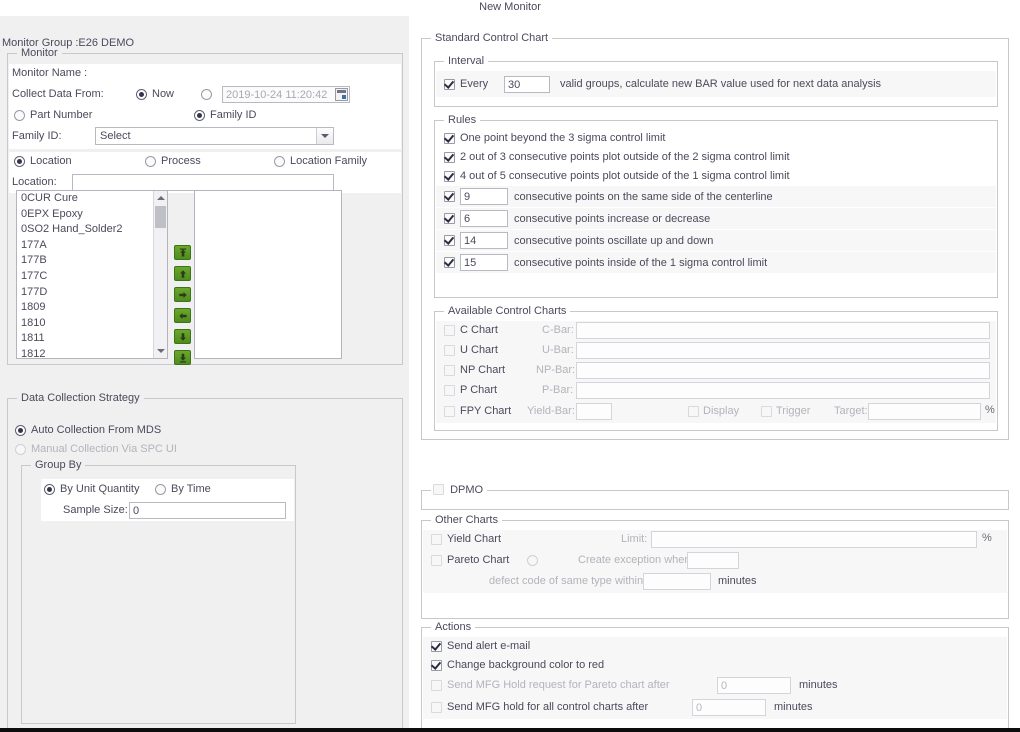 The image size is (1020, 732). Describe the element at coordinates (436, 707) in the screenshot. I see `mfg-hold-all-checkbox` at that location.